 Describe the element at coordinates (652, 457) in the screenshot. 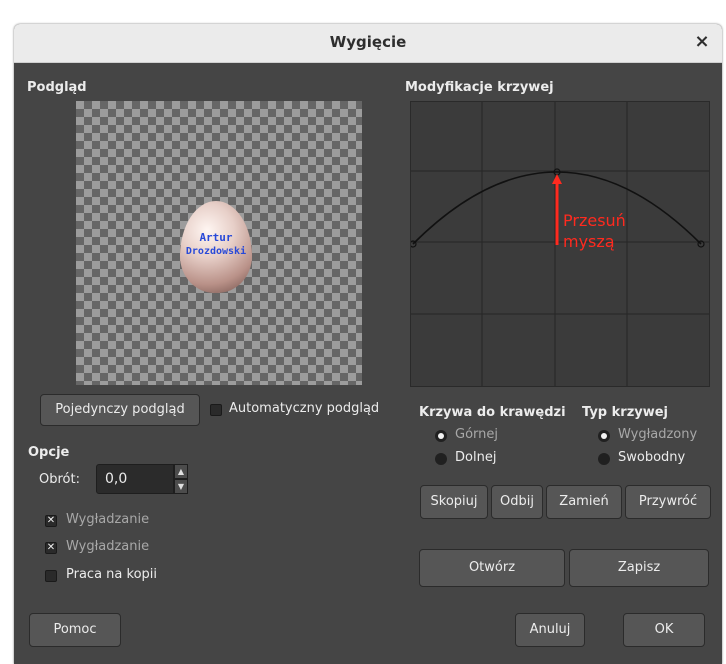

I see `curve-free-label: Swobodny` at that location.